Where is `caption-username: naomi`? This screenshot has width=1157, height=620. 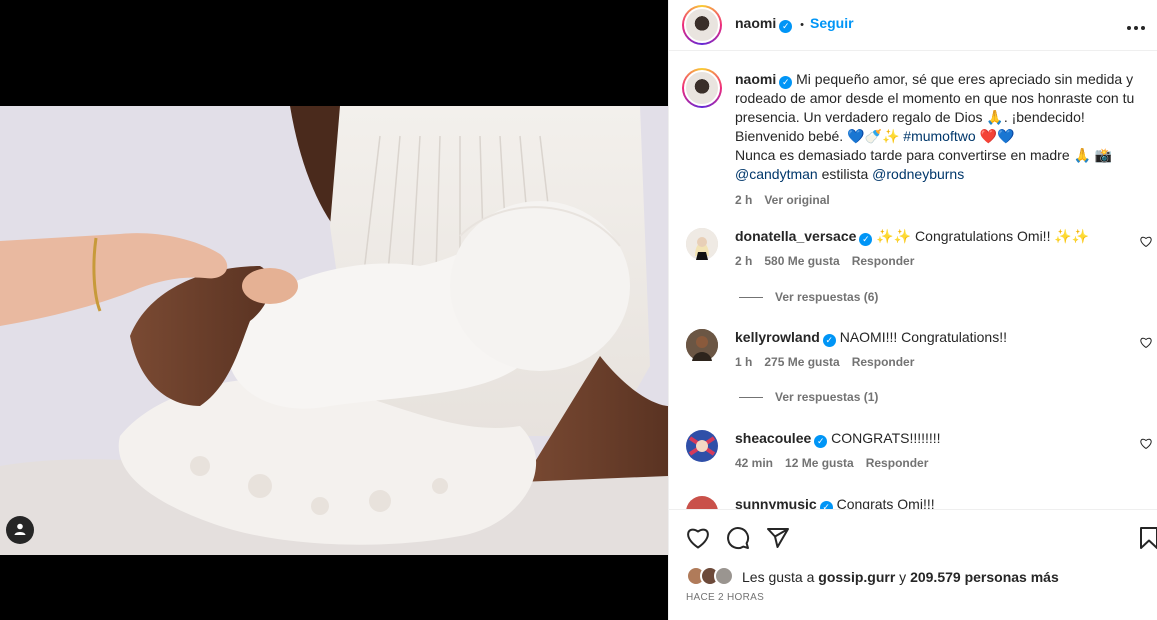 caption-username: naomi is located at coordinates (755, 79).